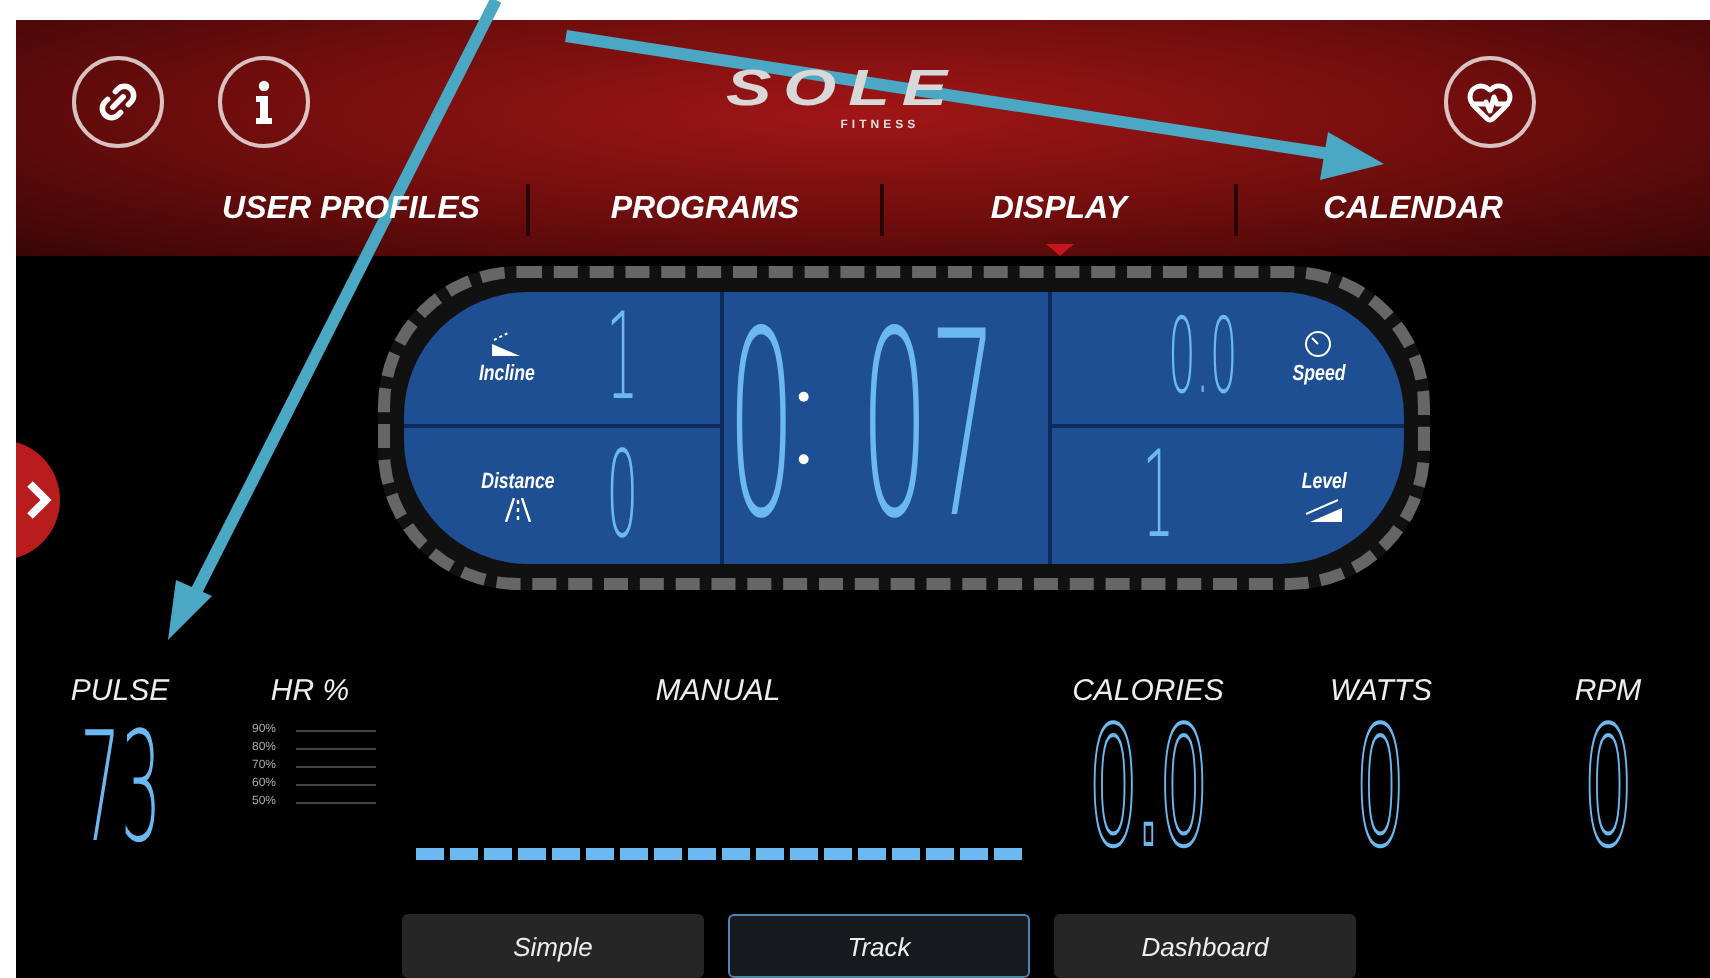 The image size is (1710, 978). Describe the element at coordinates (621, 358) in the screenshot. I see `incline-value: 1` at that location.